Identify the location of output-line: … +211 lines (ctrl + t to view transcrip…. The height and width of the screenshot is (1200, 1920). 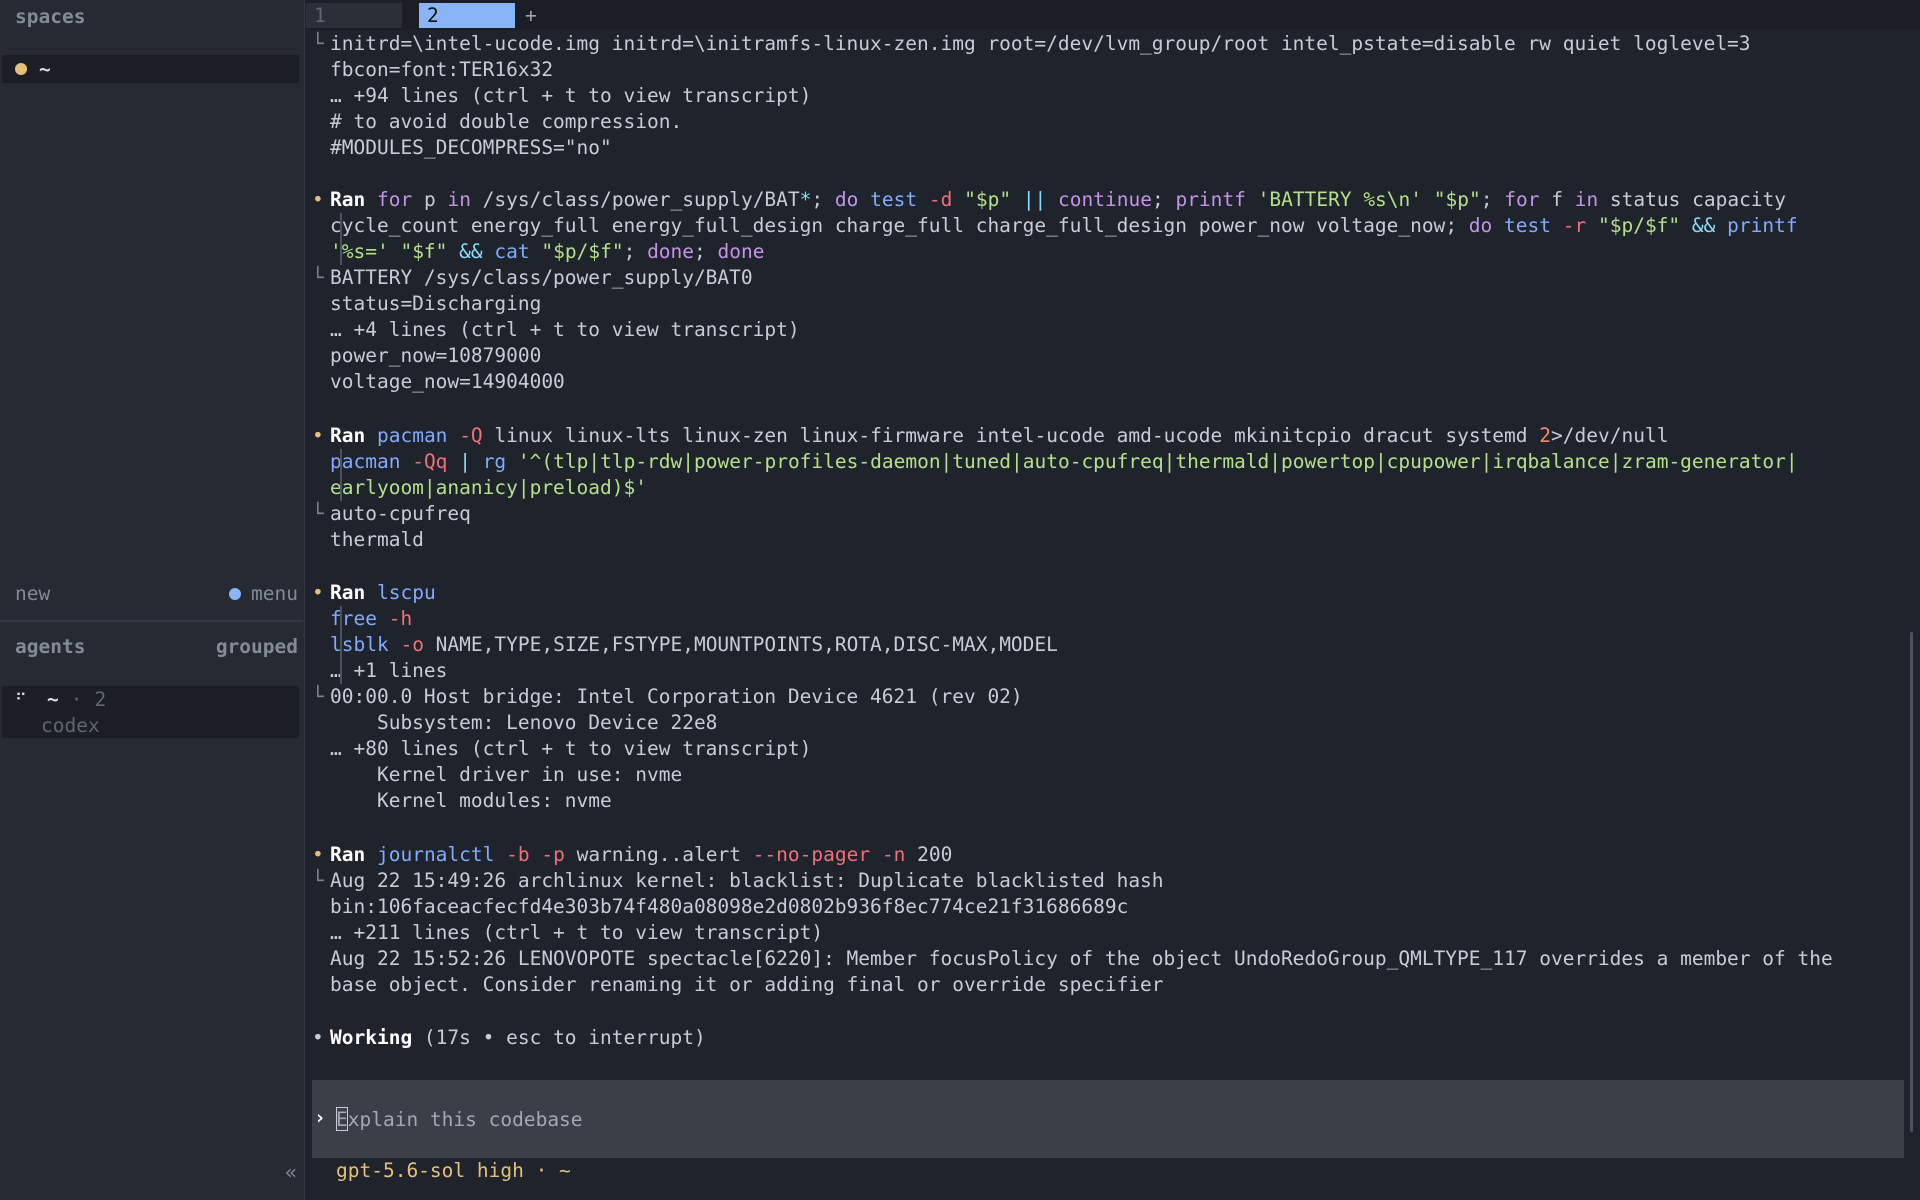
(577, 932).